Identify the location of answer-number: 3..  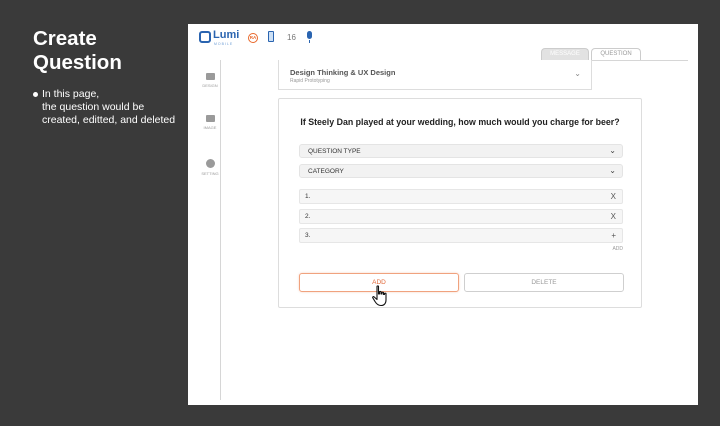
(308, 235).